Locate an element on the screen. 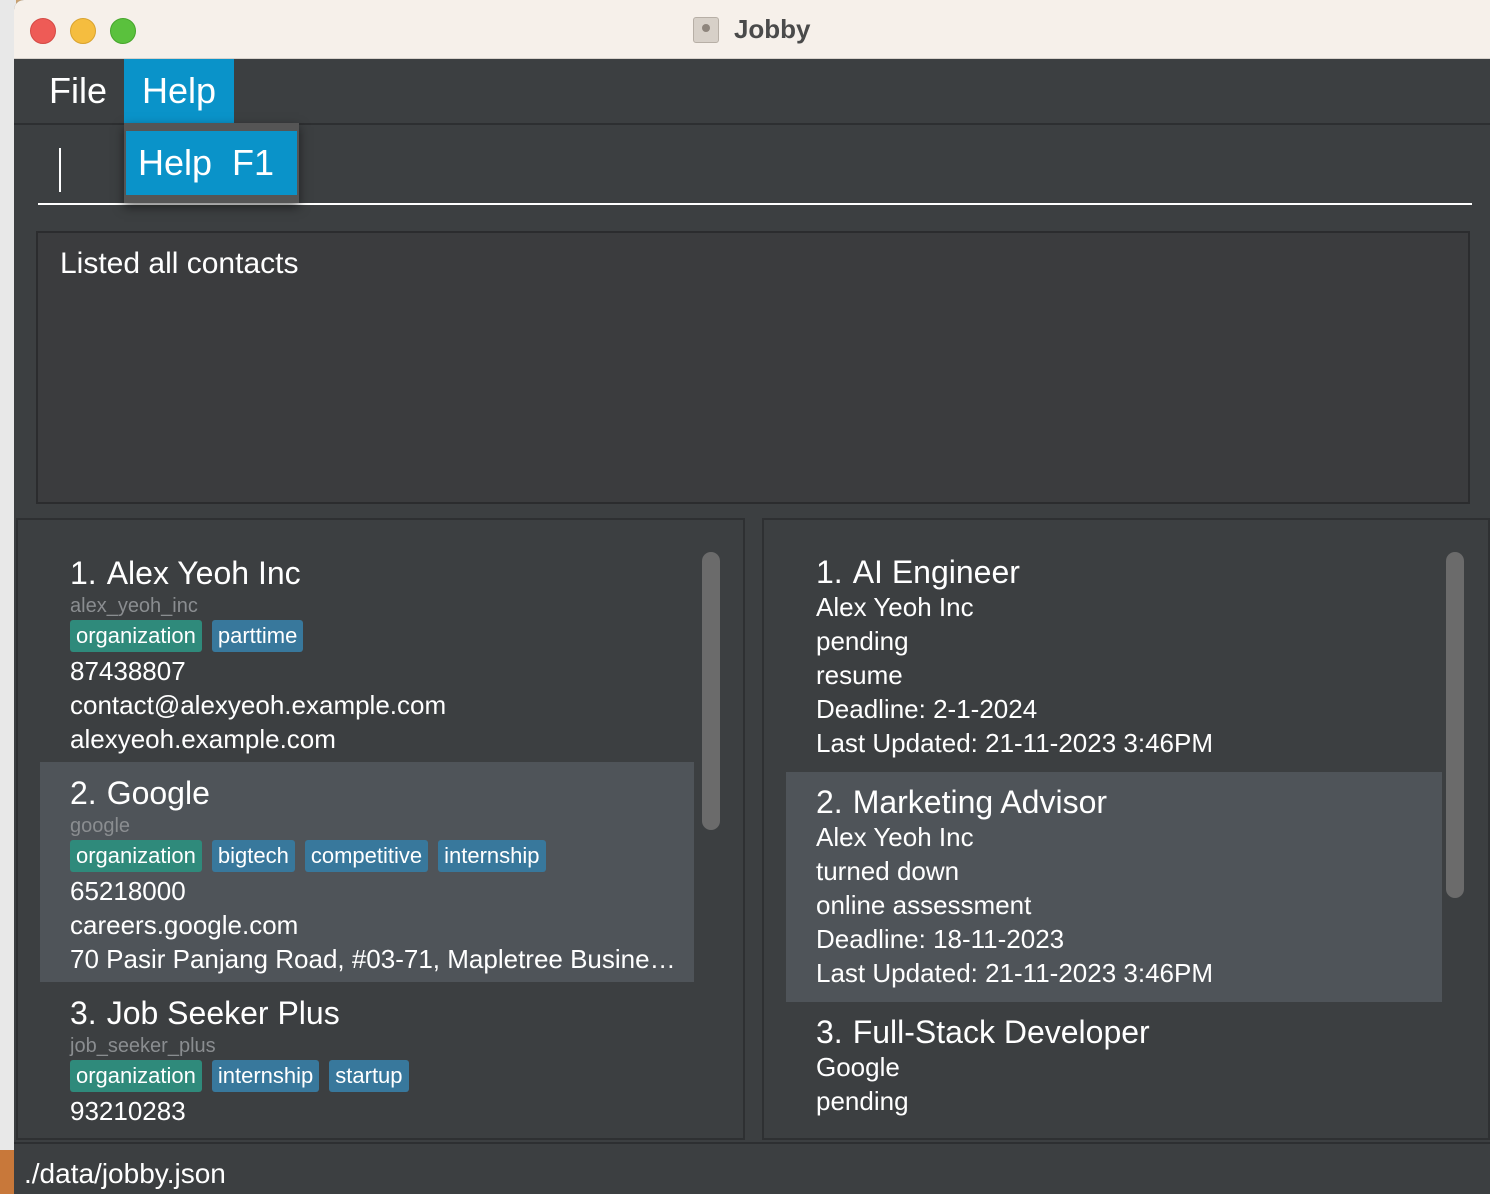  application-title: 3. Full-Stack Developer is located at coordinates (1129, 1032).